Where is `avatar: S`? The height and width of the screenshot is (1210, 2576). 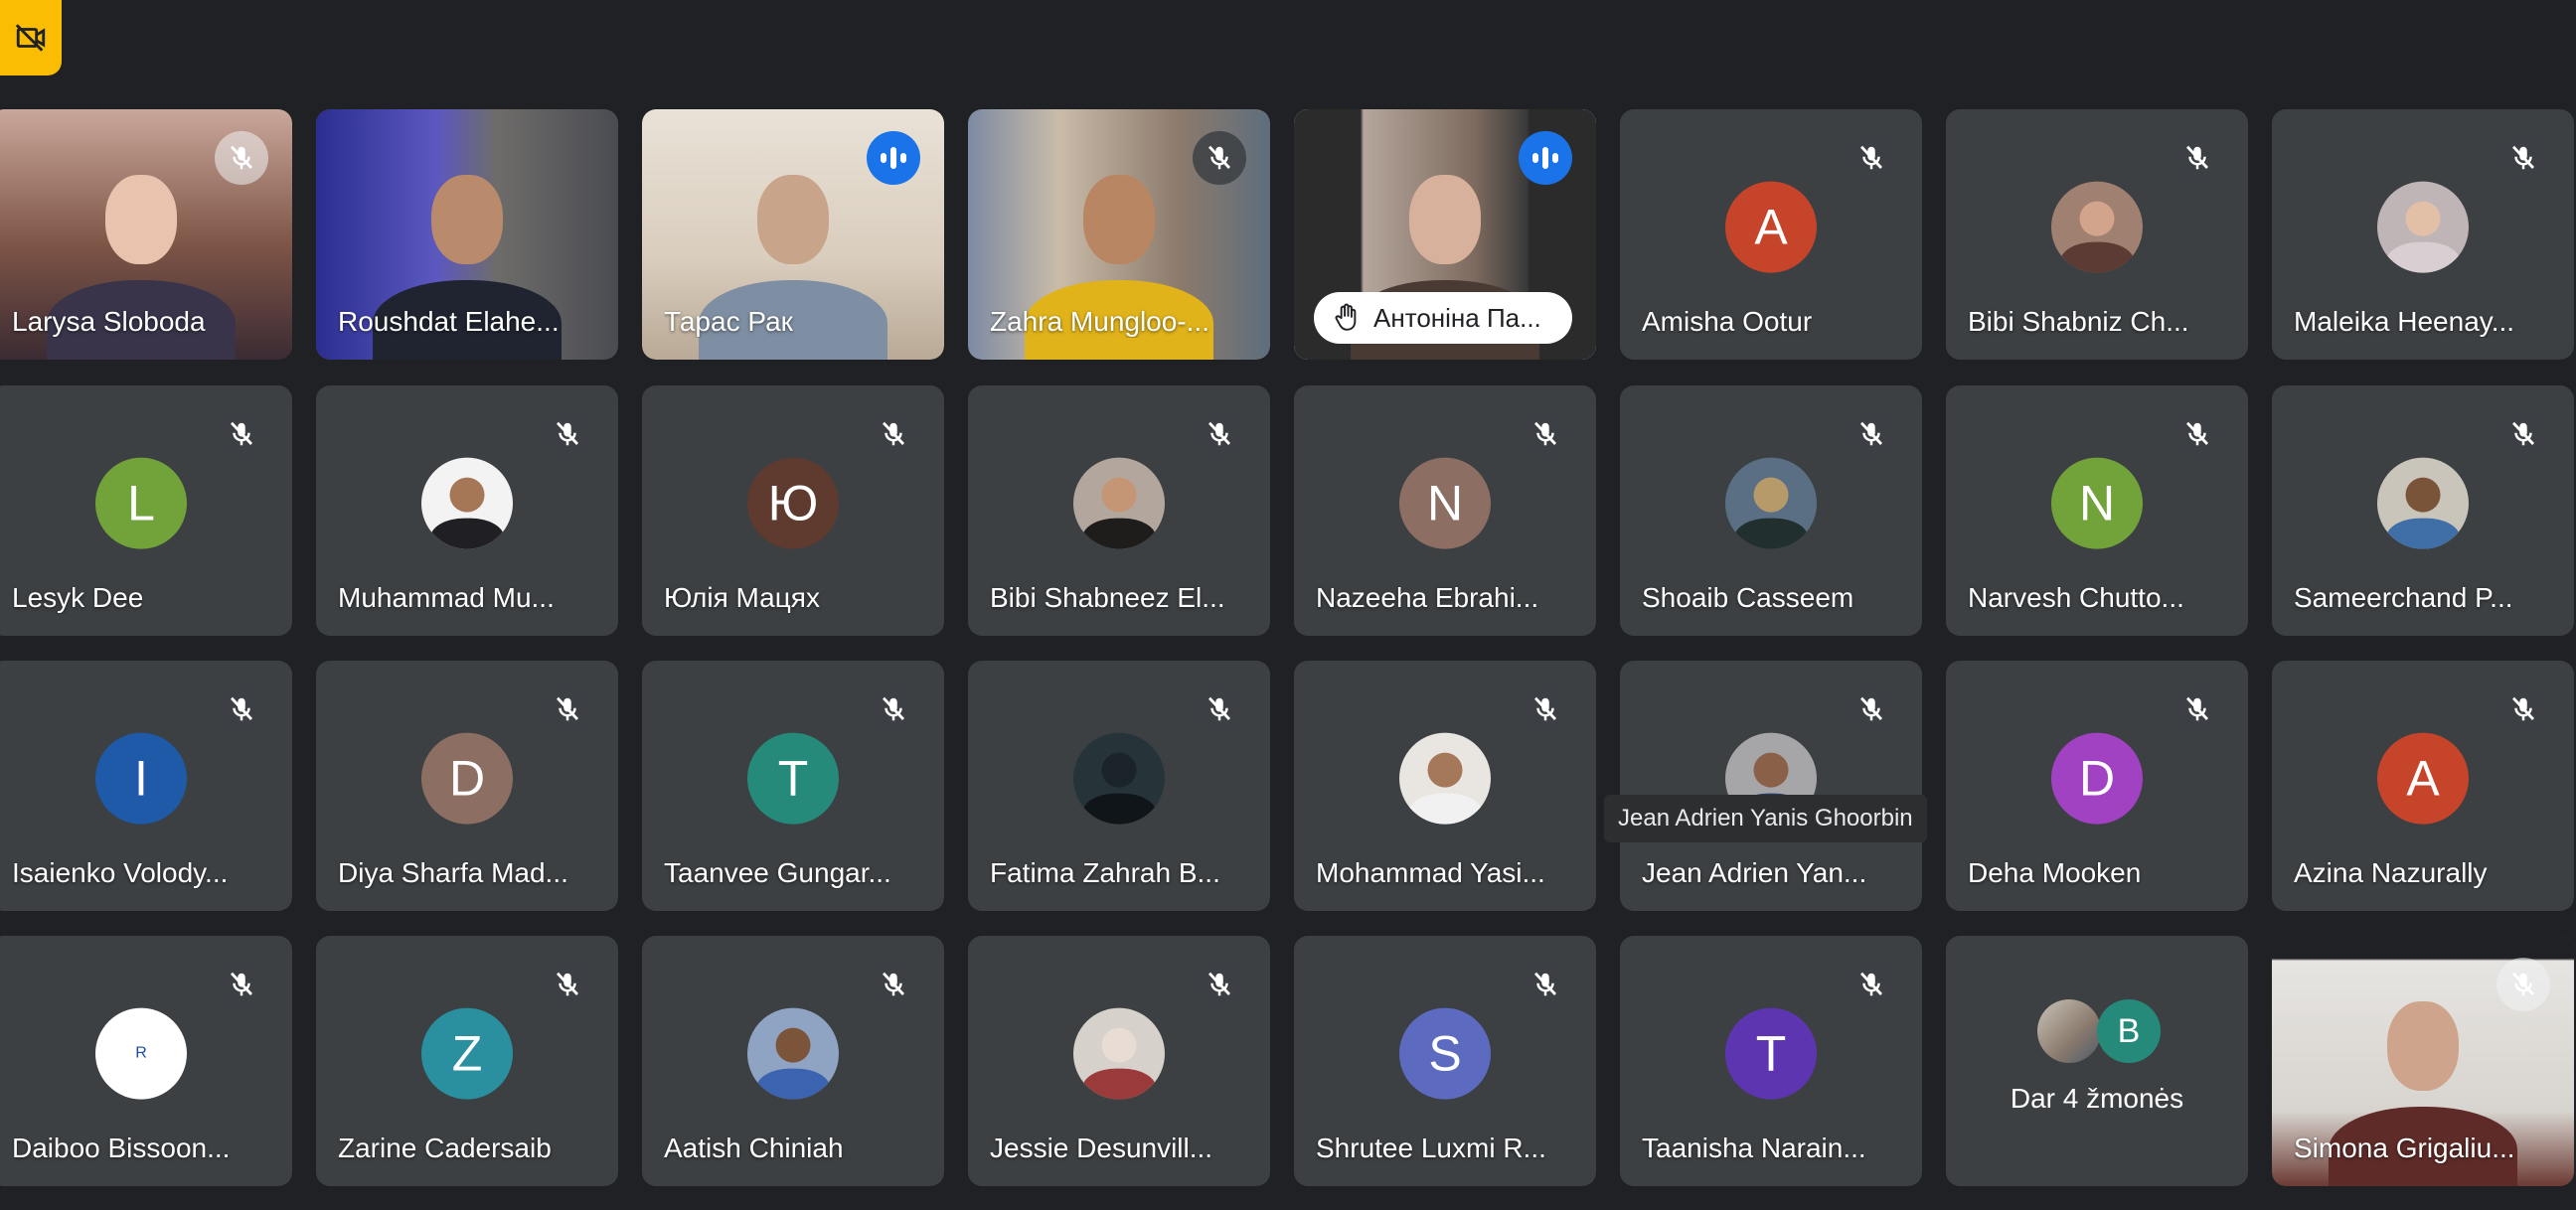 avatar: S is located at coordinates (1445, 1053).